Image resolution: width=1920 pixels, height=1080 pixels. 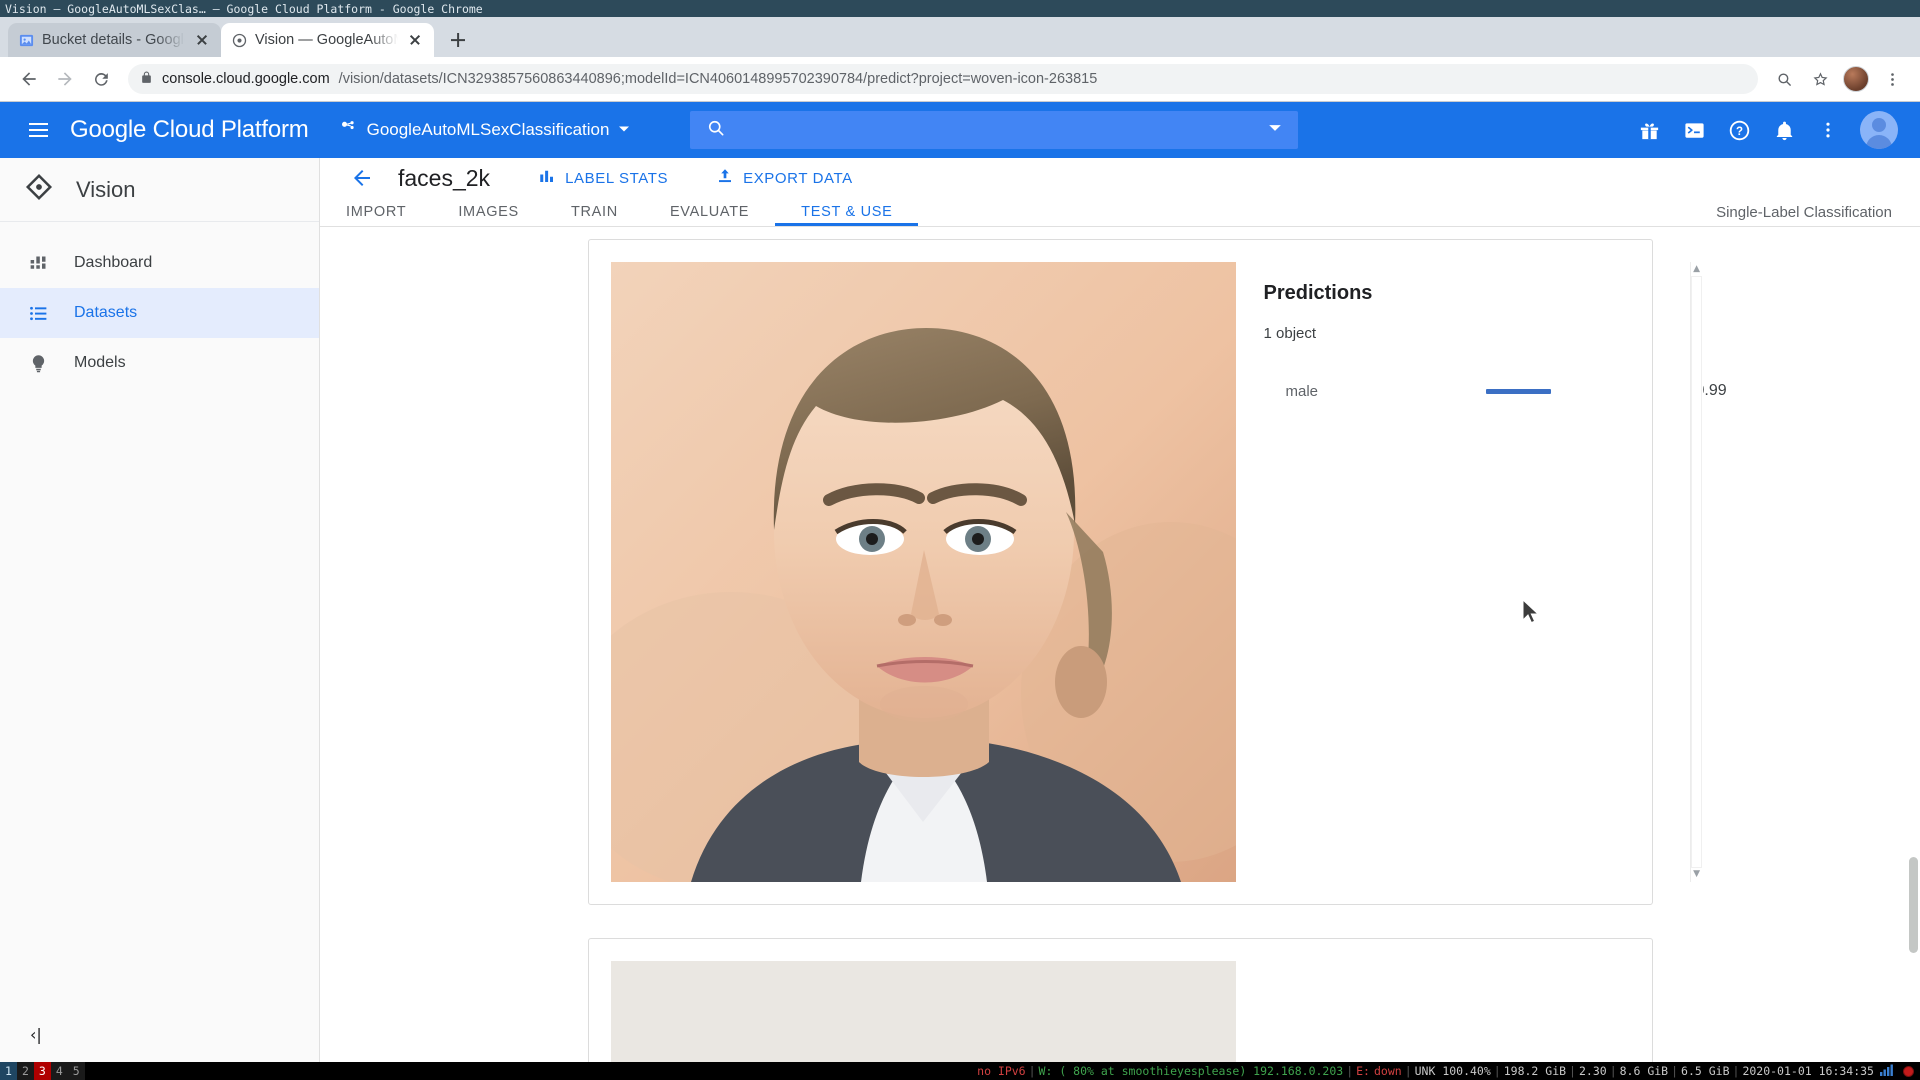 I want to click on address-bar-host: console.cloud.google.com, so click(x=246, y=79).